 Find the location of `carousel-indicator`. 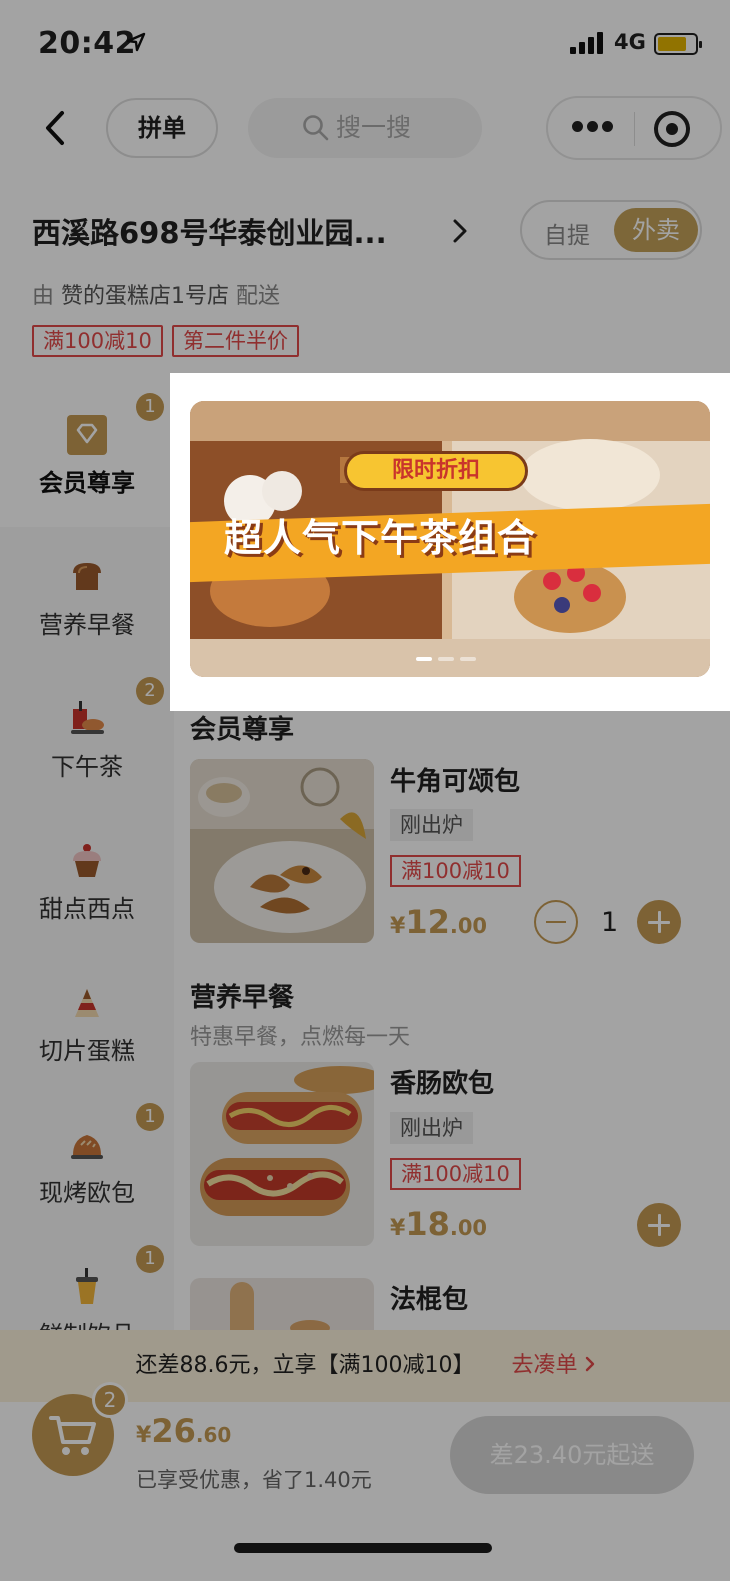

carousel-indicator is located at coordinates (448, 659).